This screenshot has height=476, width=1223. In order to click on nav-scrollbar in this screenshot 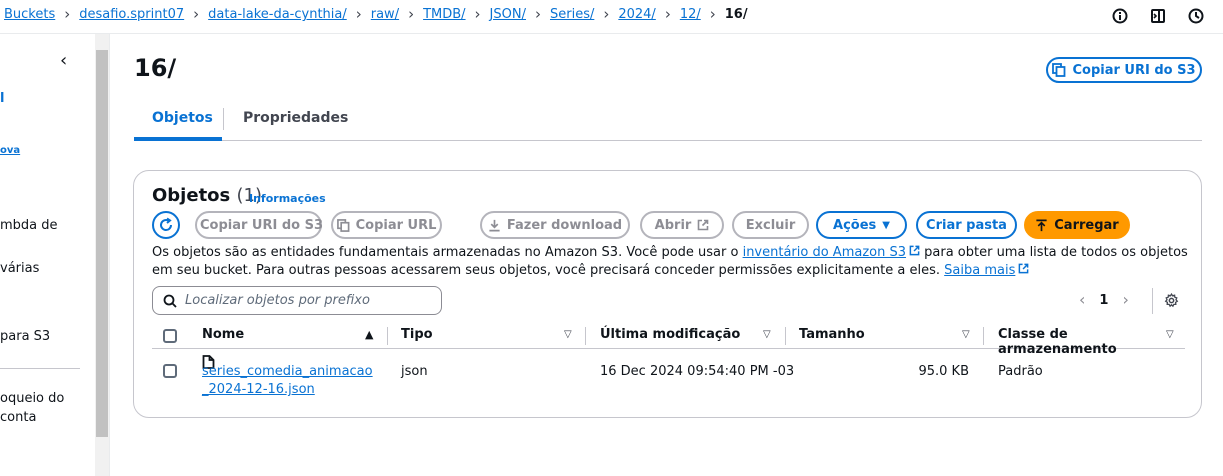, I will do `click(102, 255)`.